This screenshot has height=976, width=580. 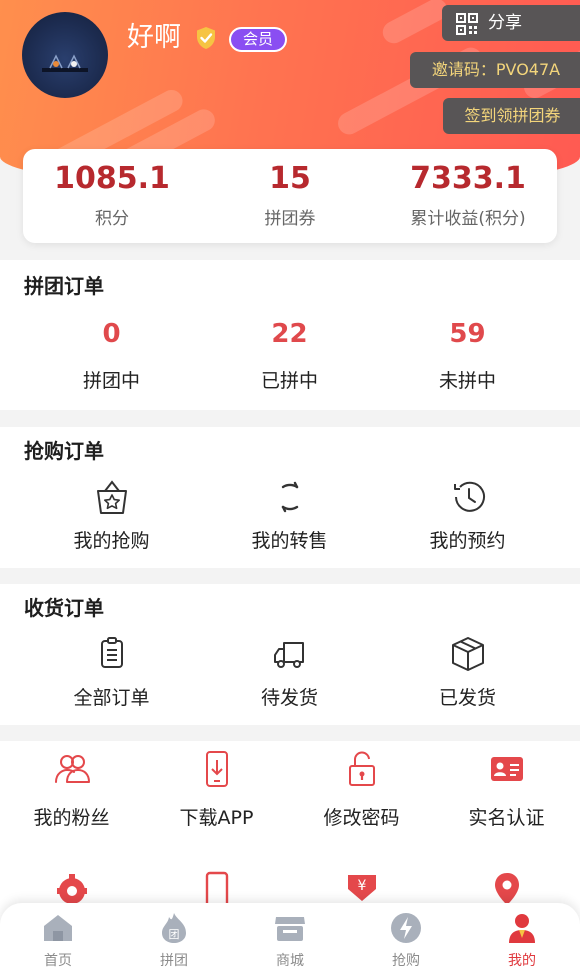 What do you see at coordinates (505, 23) in the screenshot?
I see `share-label: 分享` at bounding box center [505, 23].